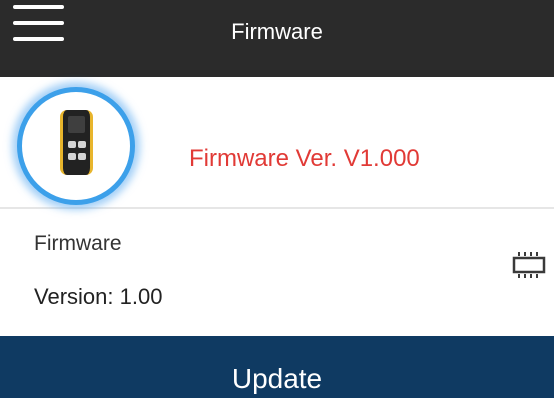 Image resolution: width=554 pixels, height=398 pixels. What do you see at coordinates (98, 296) in the screenshot?
I see `firmware-version-value: Version: 1.00` at bounding box center [98, 296].